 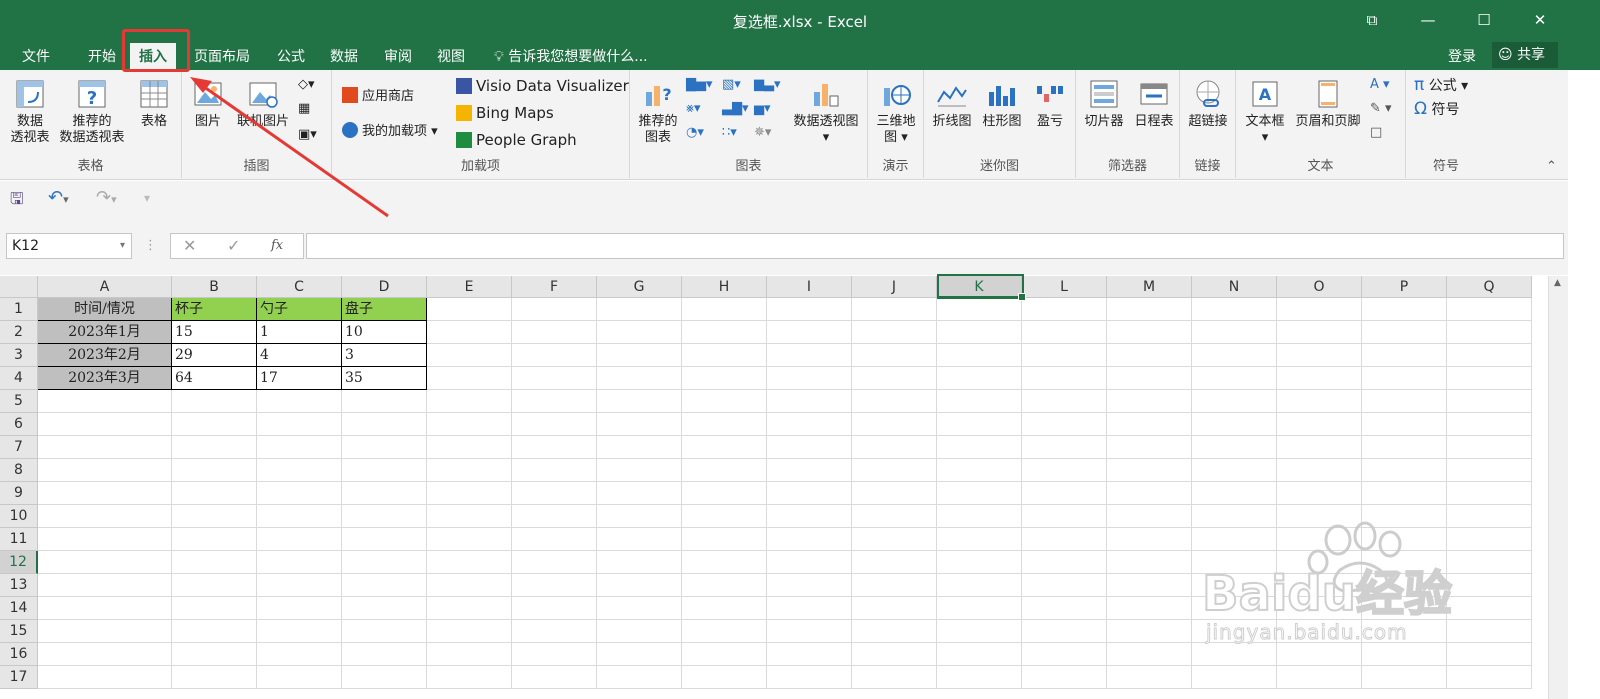 What do you see at coordinates (1327, 594) in the screenshot?
I see `watermark-brand: Baidu经验` at bounding box center [1327, 594].